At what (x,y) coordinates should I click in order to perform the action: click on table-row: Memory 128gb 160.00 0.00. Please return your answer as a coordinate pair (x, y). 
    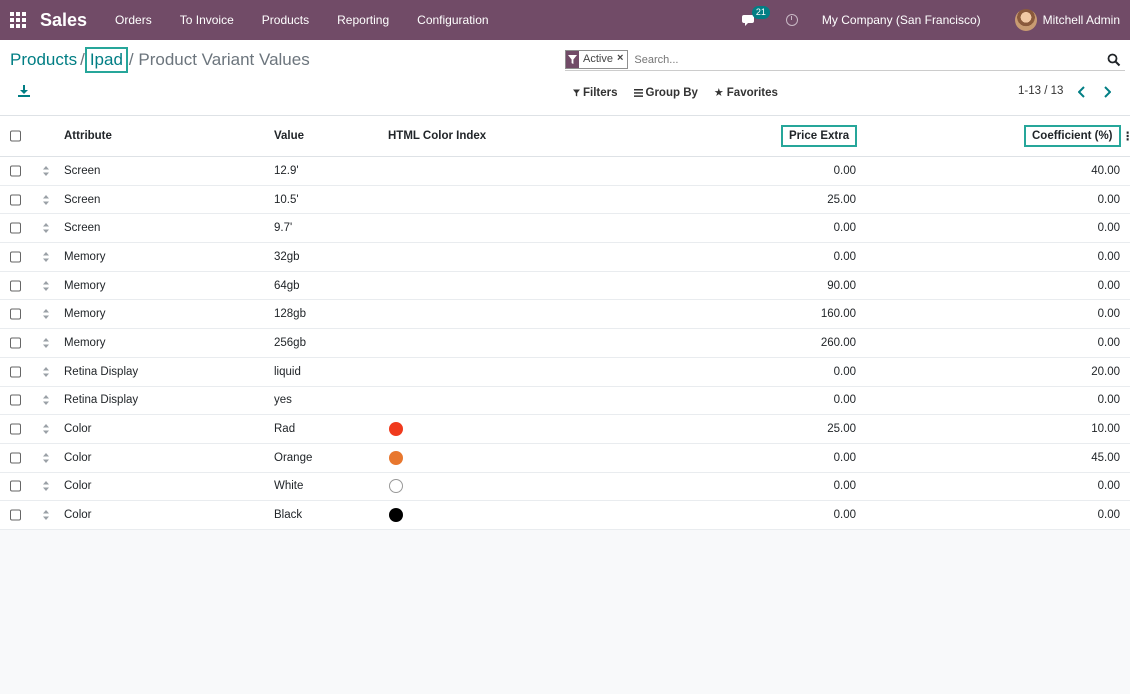
    Looking at the image, I should click on (565, 315).